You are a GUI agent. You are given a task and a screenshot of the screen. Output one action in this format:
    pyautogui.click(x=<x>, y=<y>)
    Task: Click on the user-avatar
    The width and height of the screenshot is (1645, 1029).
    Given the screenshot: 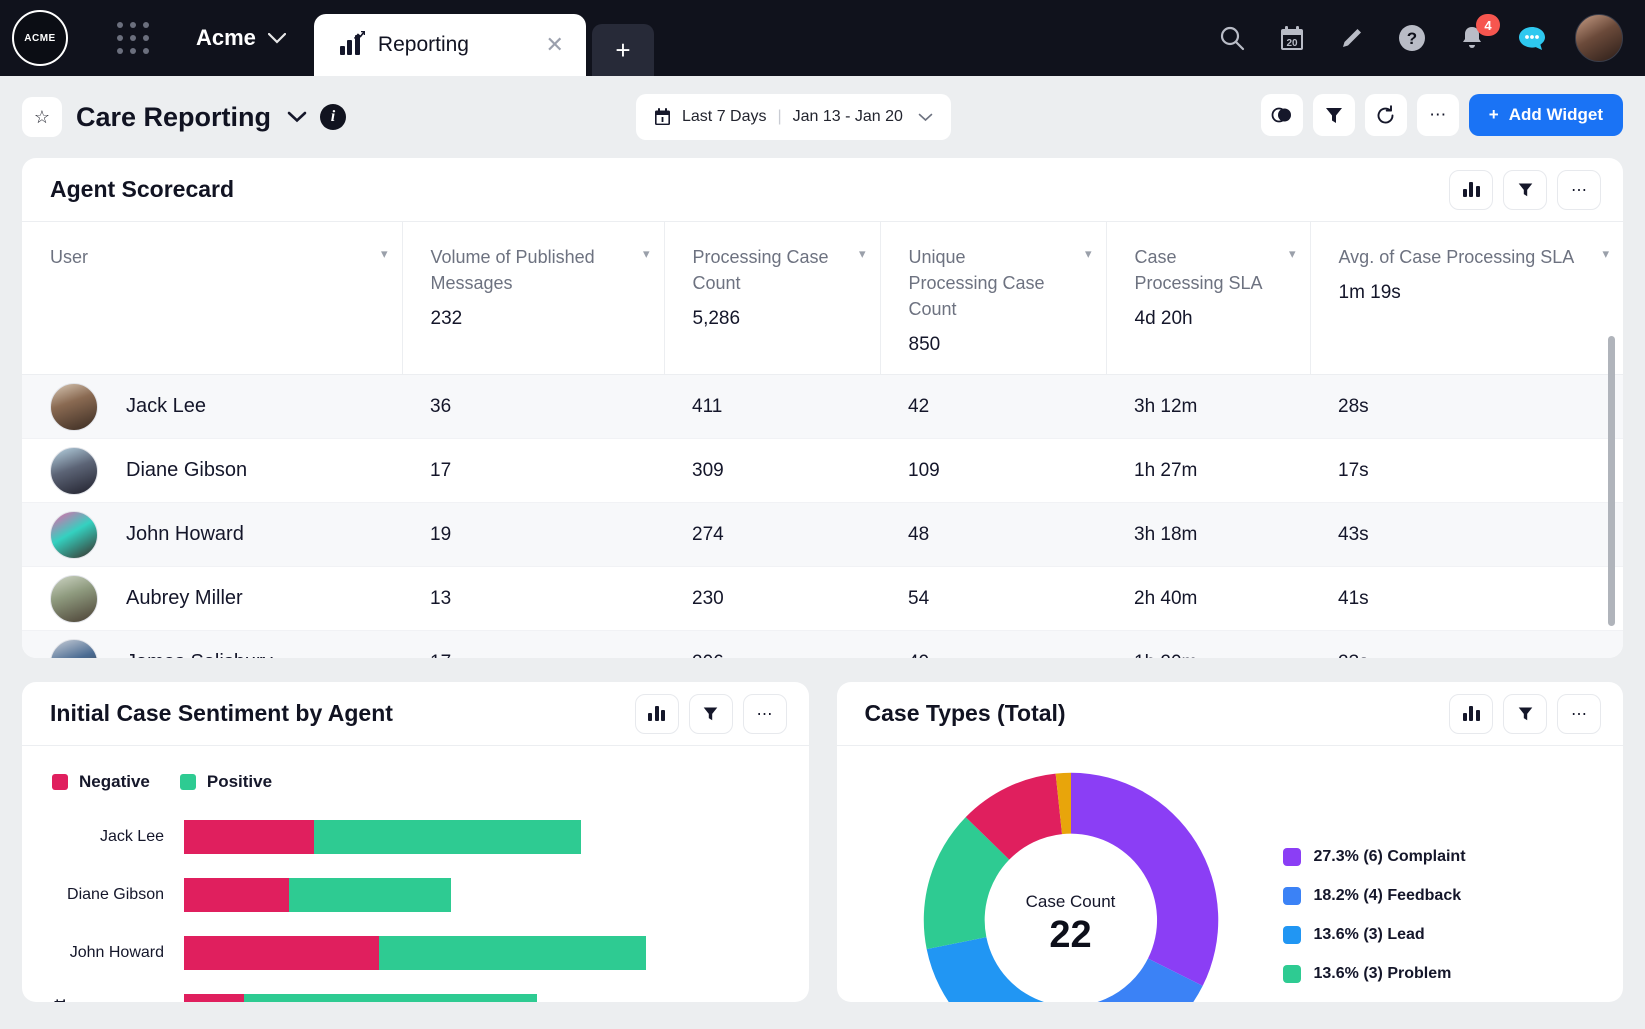 What is the action you would take?
    pyautogui.click(x=1599, y=38)
    